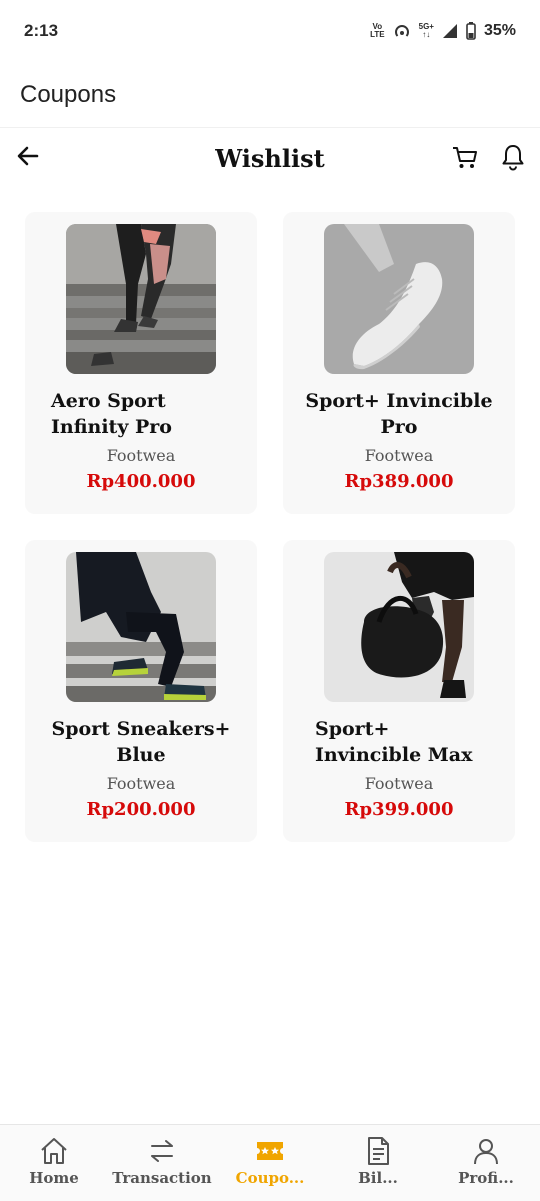 The height and width of the screenshot is (1201, 540). Describe the element at coordinates (141, 809) in the screenshot. I see `product-price: Rp200.000` at that location.